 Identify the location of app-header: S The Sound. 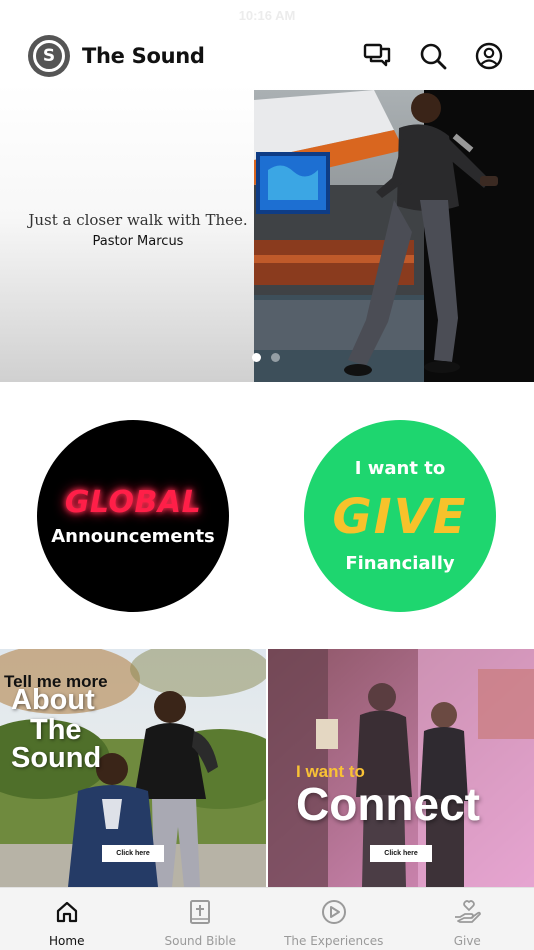
(267, 56).